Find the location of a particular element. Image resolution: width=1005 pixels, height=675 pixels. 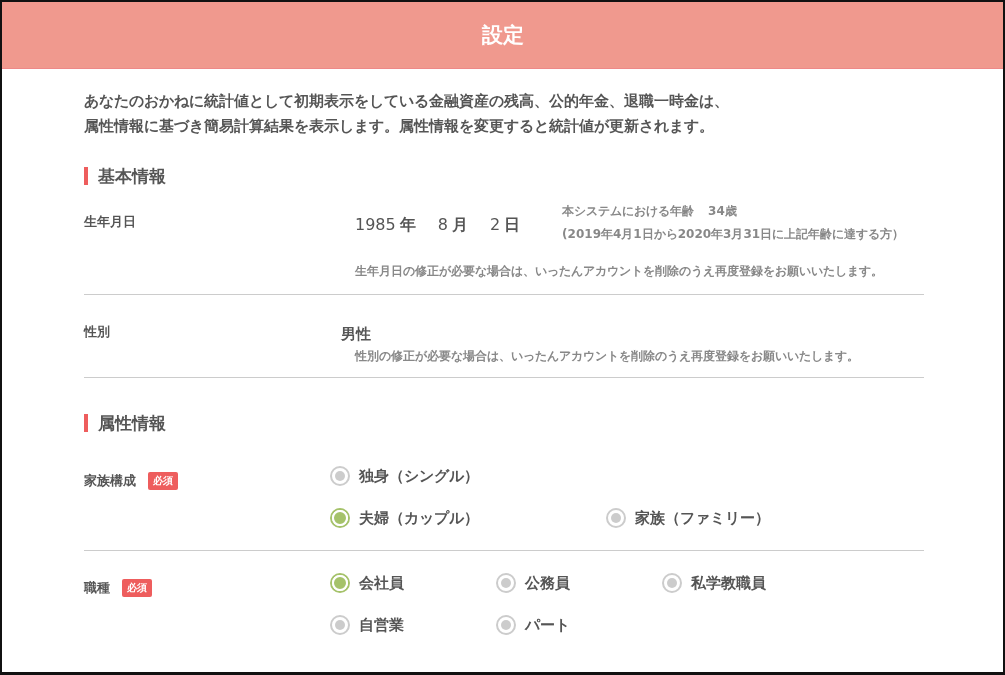

radio-label: パート is located at coordinates (547, 625).